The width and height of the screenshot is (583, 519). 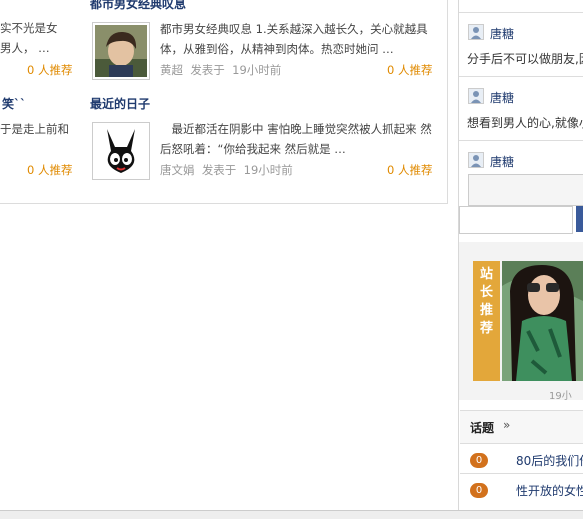 What do you see at coordinates (486, 310) in the screenshot?
I see `promo-label-char: 推` at bounding box center [486, 310].